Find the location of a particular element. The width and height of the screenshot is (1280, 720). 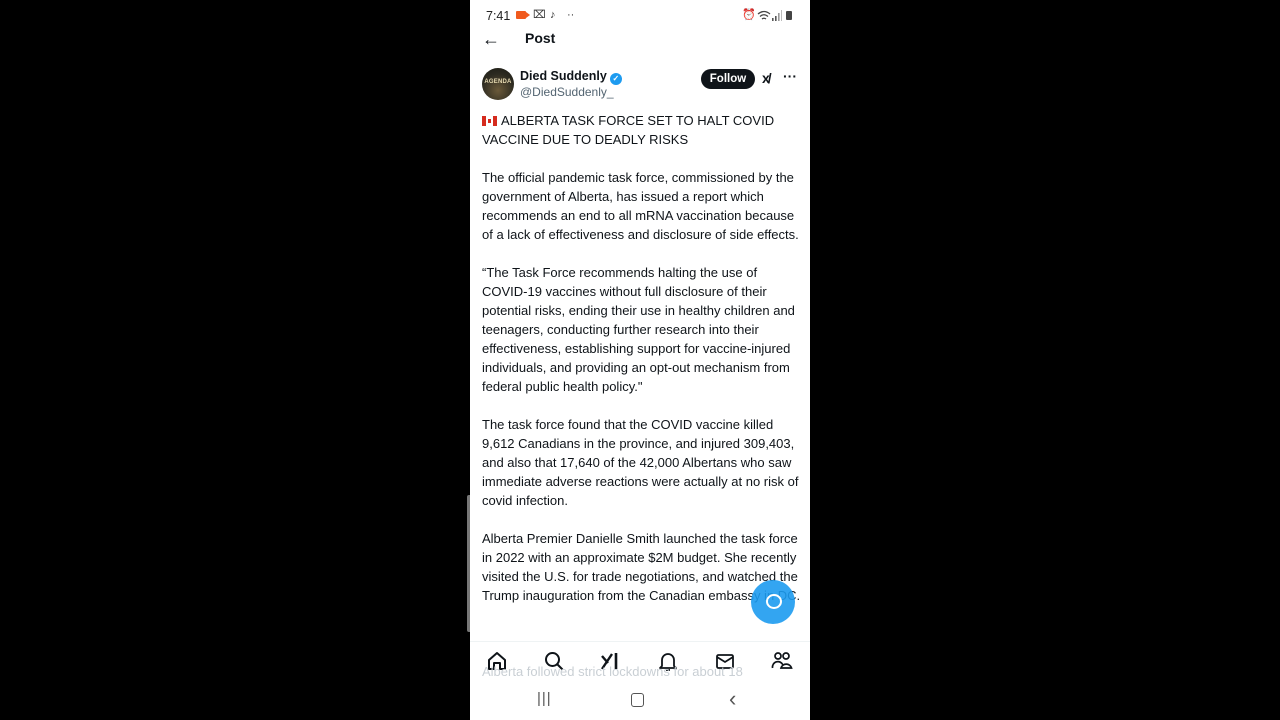

tab-communities is located at coordinates (782, 661).